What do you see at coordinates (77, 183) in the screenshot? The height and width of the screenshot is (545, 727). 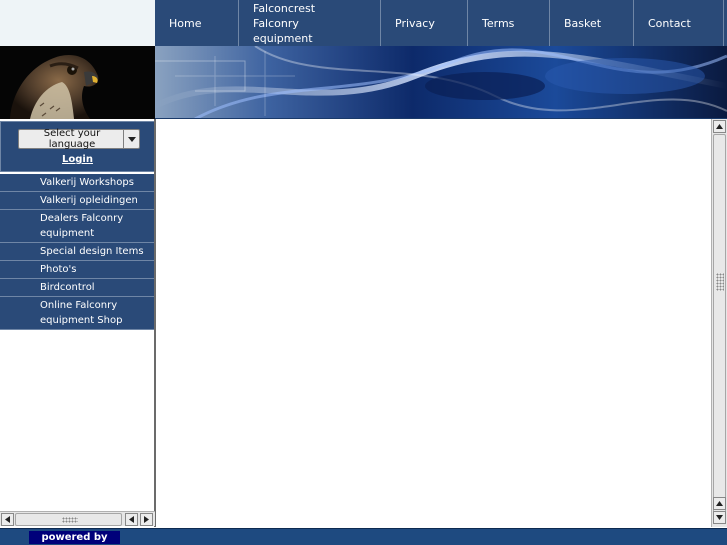 I see `sidebar-item-valkerij-workshops: Valkerij Workshops` at bounding box center [77, 183].